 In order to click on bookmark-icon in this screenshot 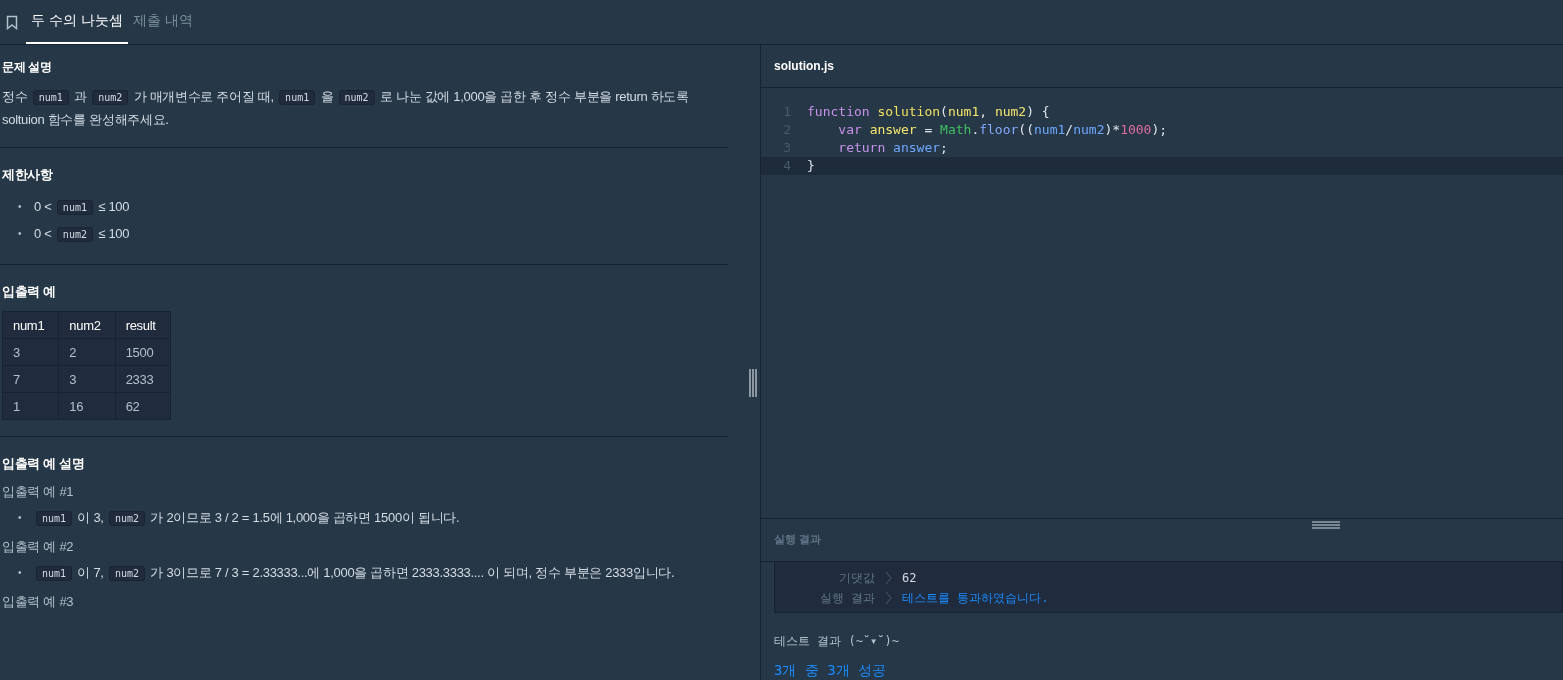, I will do `click(12, 22)`.